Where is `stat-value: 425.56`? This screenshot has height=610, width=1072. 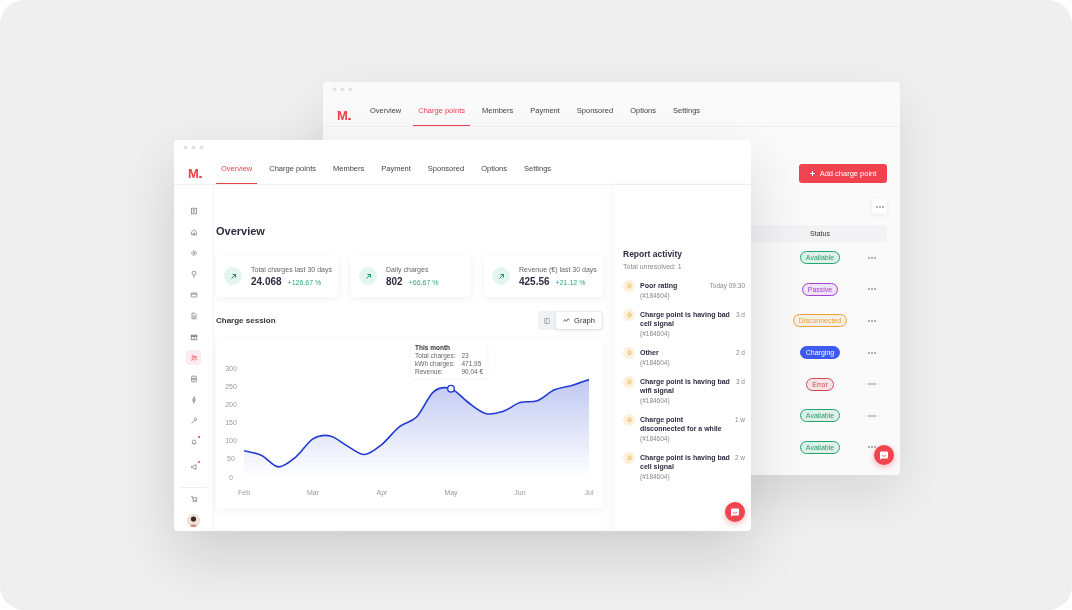
stat-value: 425.56 is located at coordinates (534, 281).